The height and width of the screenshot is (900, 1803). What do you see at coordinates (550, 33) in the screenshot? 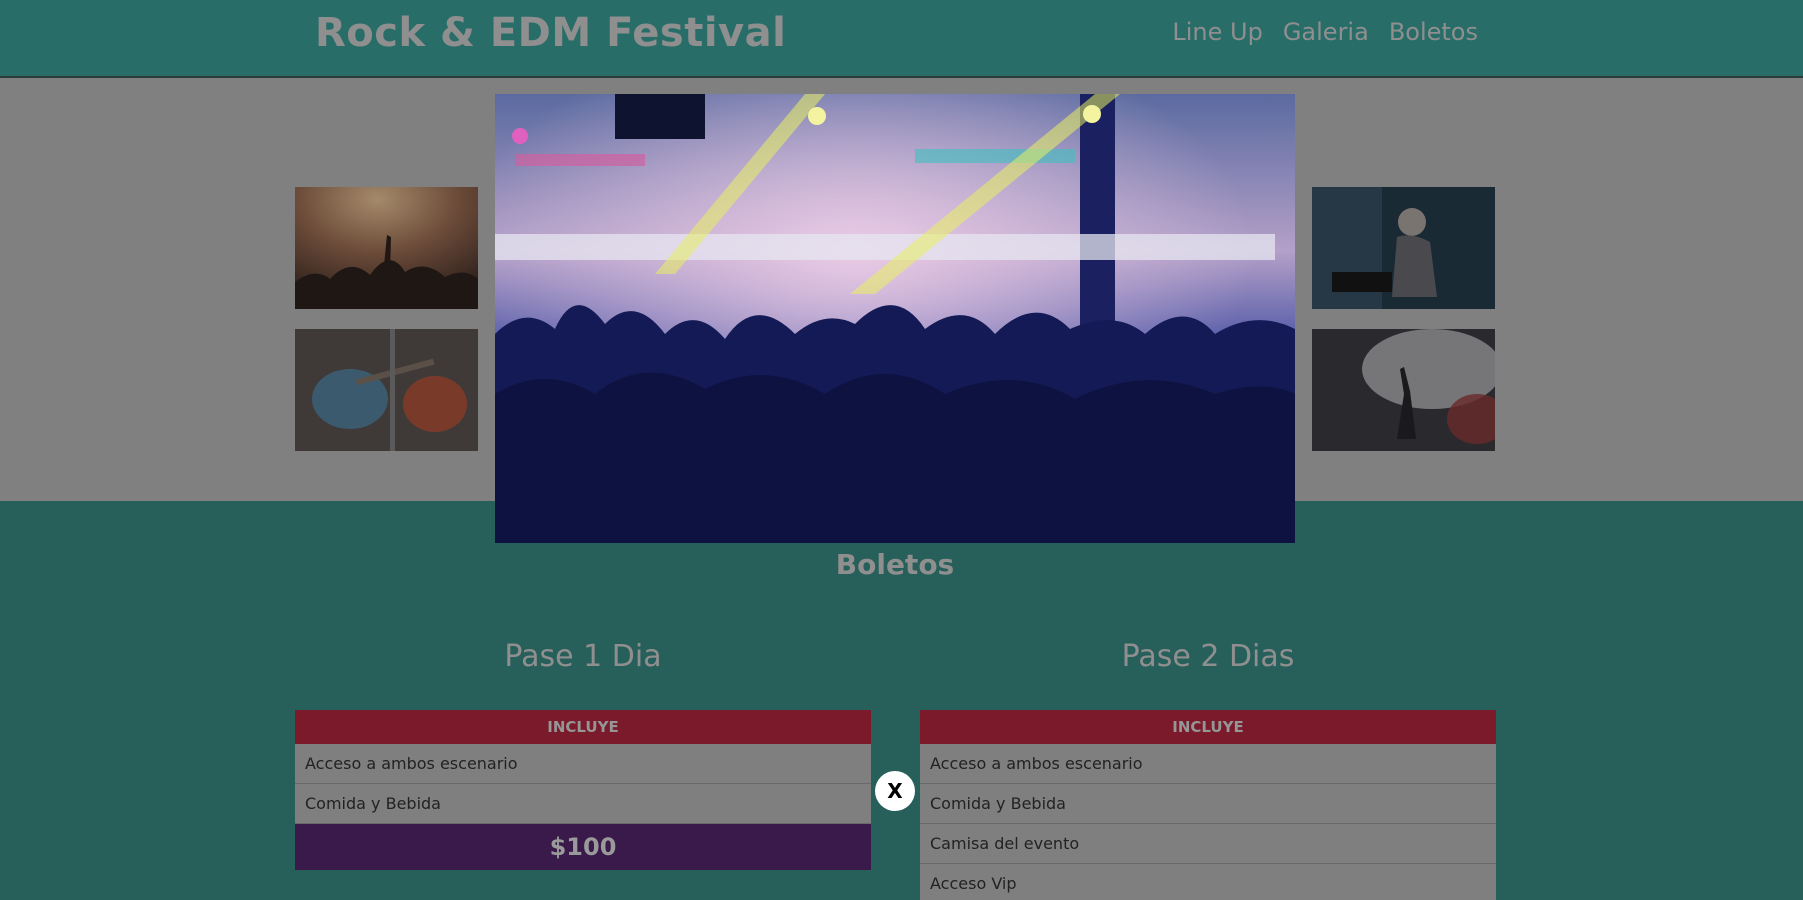
I see `site-title: Rock & EDM Festival` at bounding box center [550, 33].